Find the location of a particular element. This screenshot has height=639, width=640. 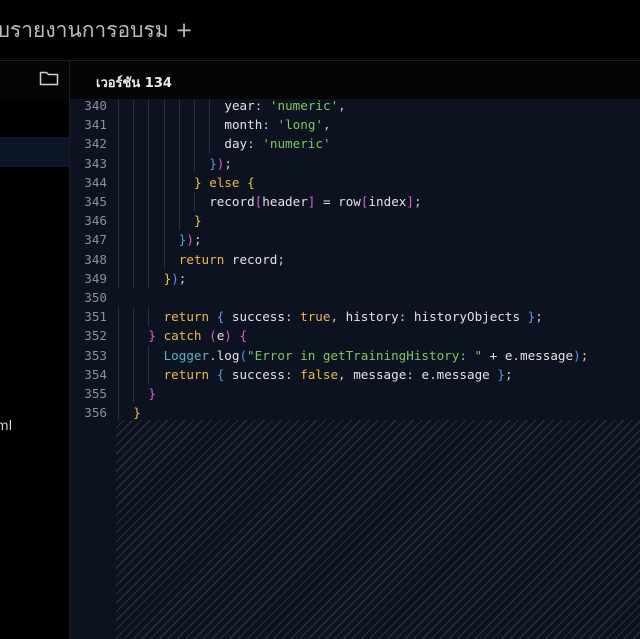

code-line: 343}); is located at coordinates (355, 163).